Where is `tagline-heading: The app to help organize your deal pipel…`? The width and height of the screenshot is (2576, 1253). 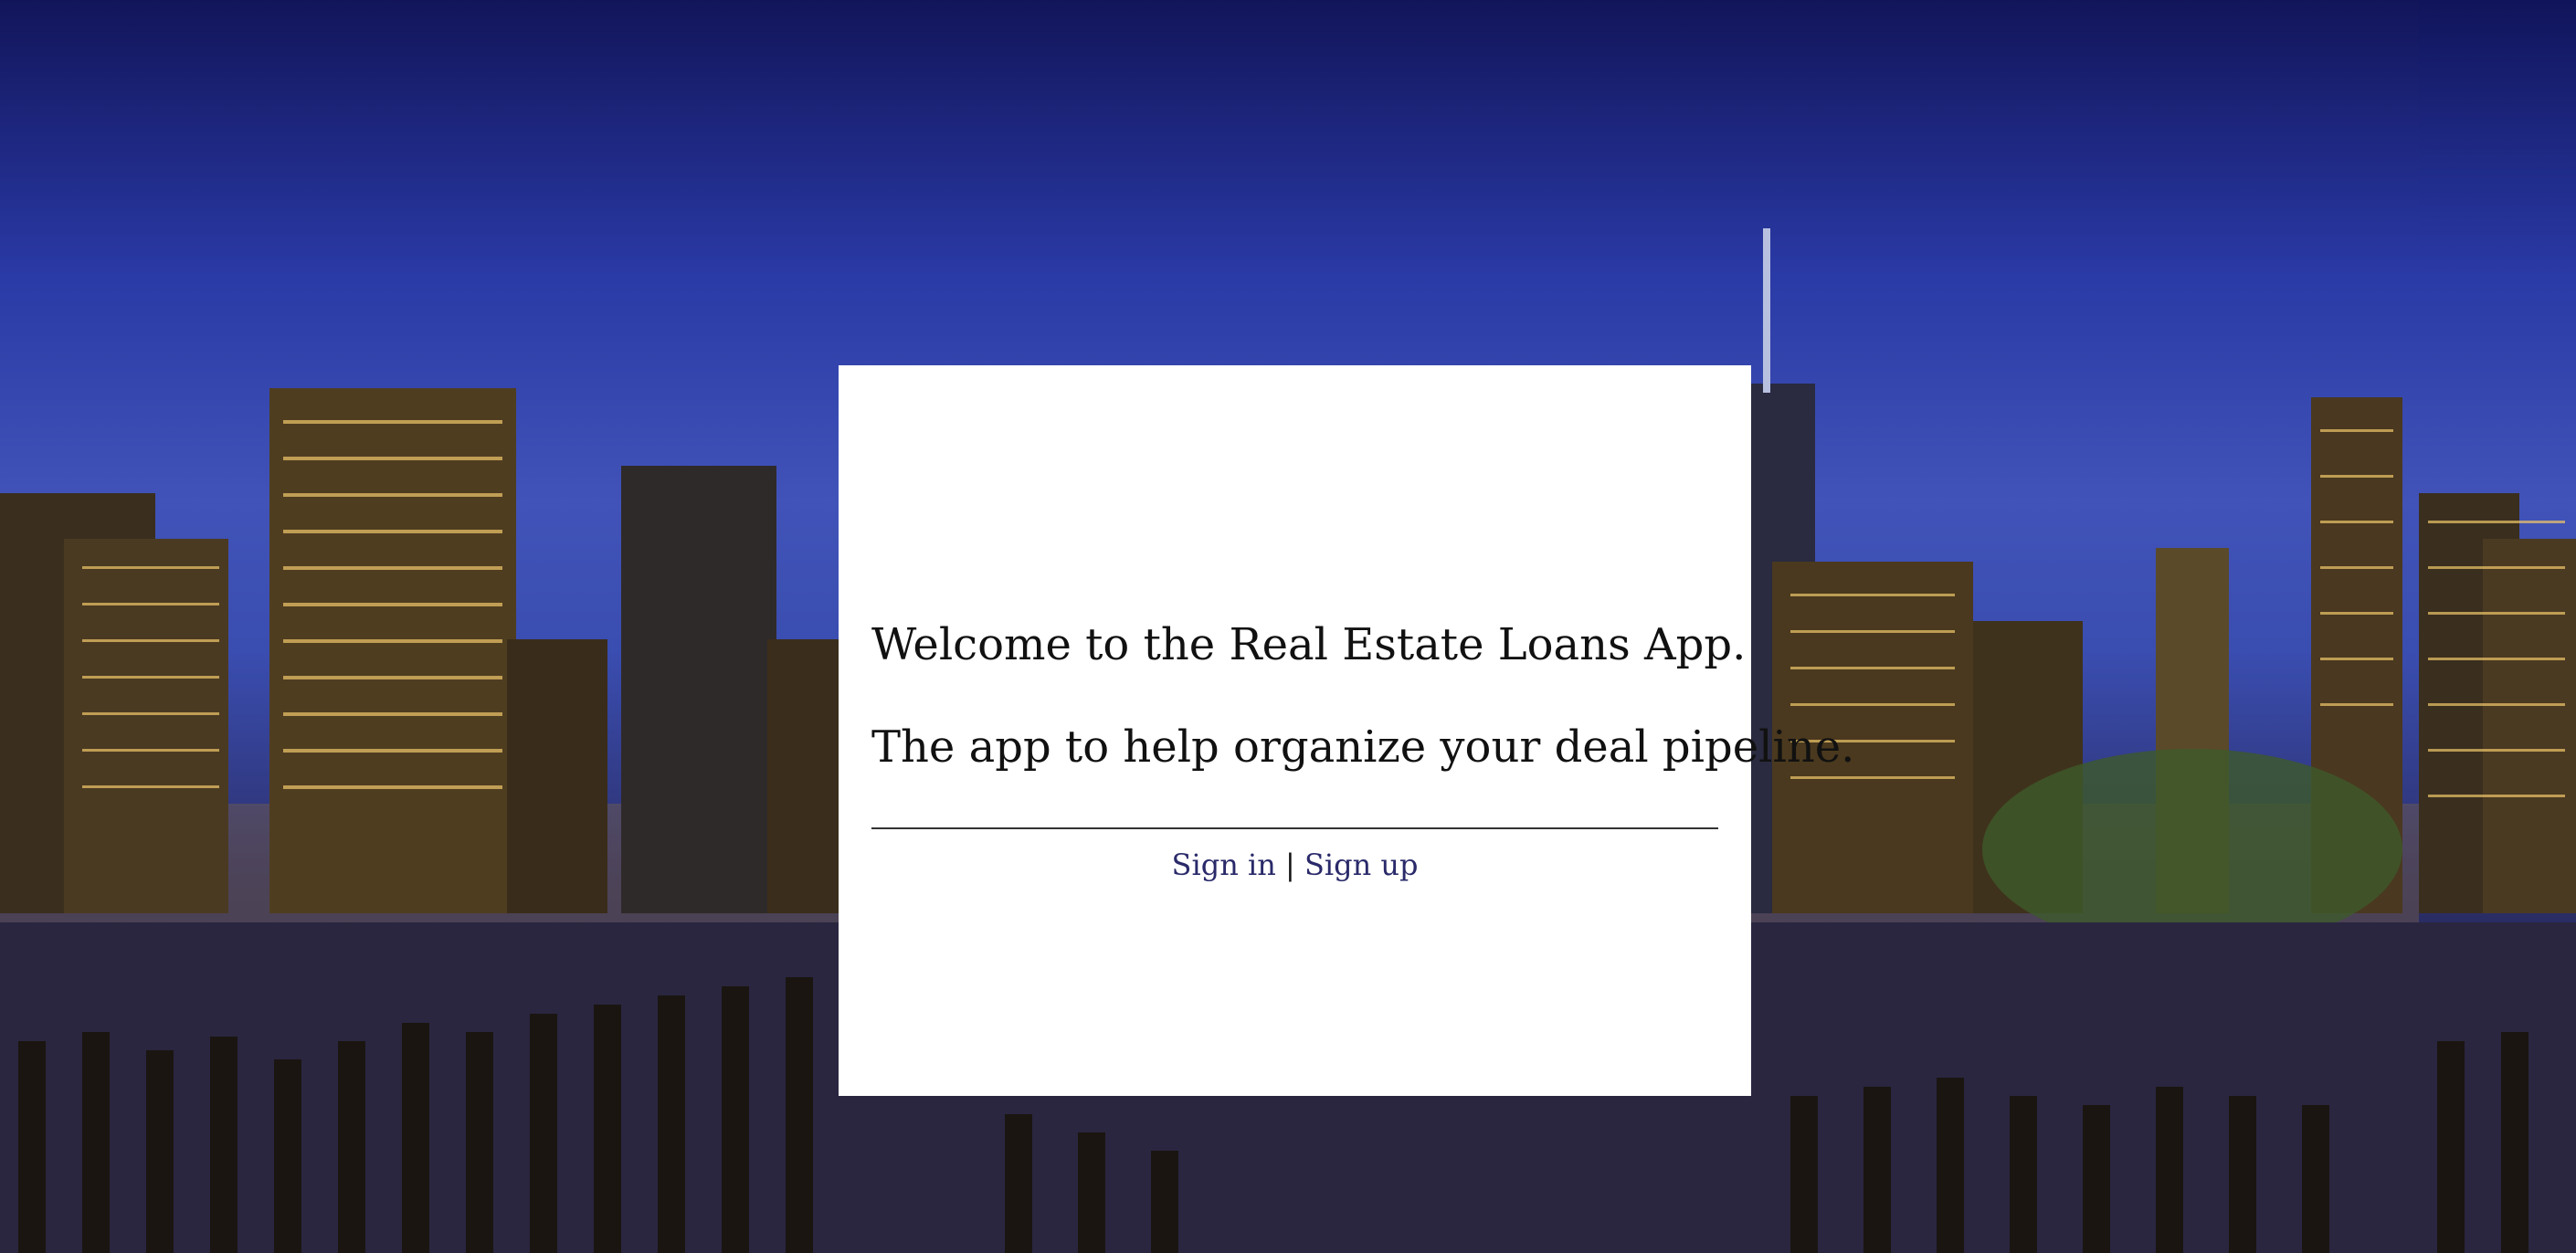 tagline-heading: The app to help organize your deal pipel… is located at coordinates (1363, 747).